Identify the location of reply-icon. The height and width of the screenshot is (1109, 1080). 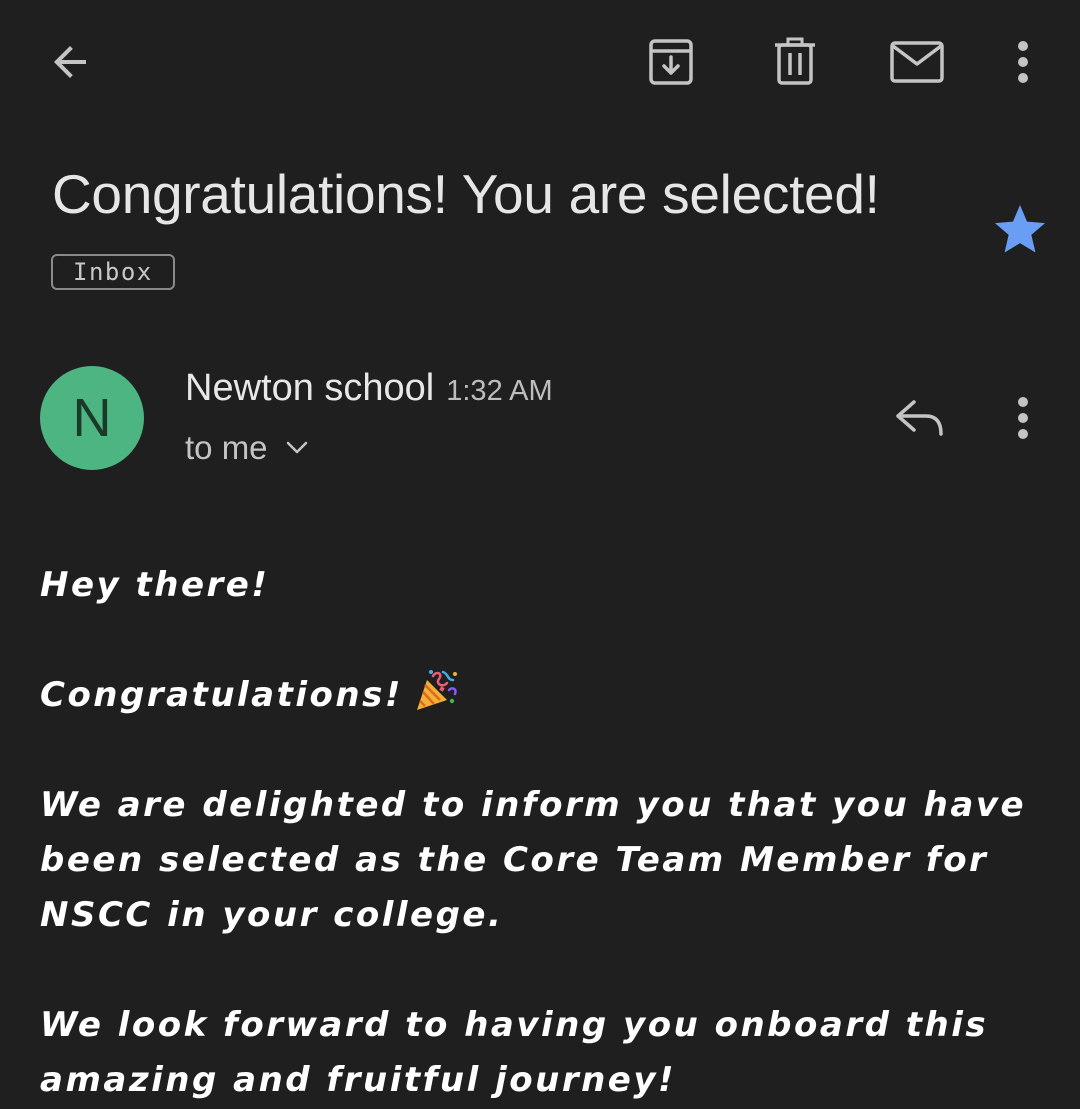
(919, 418).